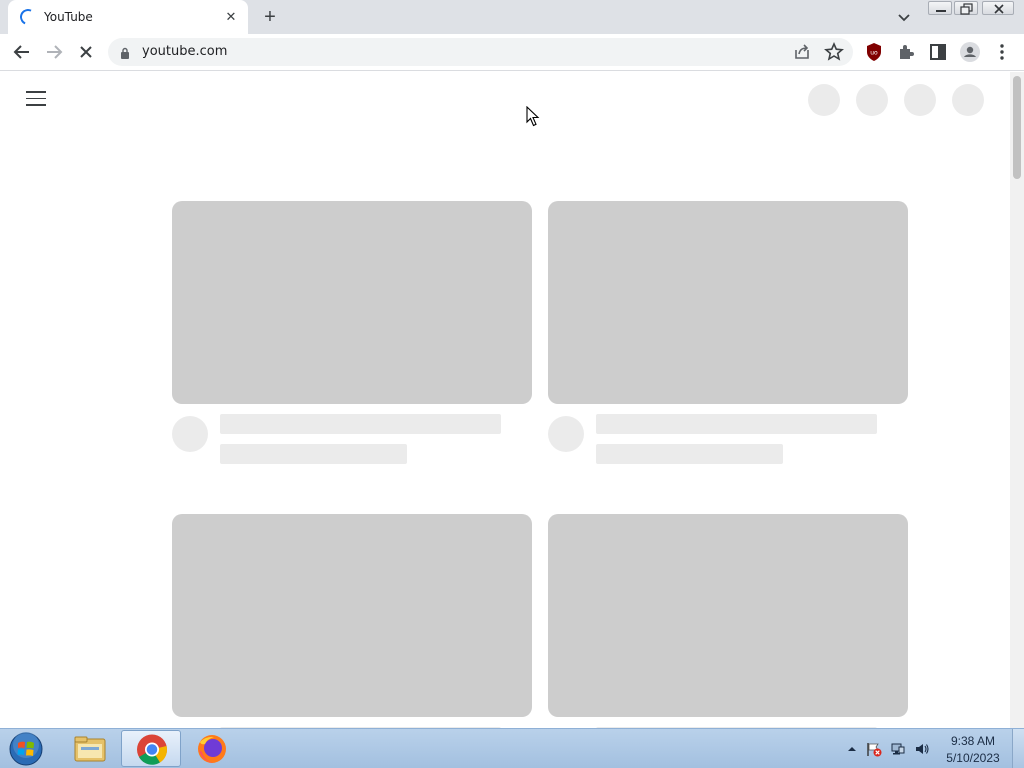 This screenshot has width=1024, height=768. What do you see at coordinates (998, 8) in the screenshot?
I see `window-close-button` at bounding box center [998, 8].